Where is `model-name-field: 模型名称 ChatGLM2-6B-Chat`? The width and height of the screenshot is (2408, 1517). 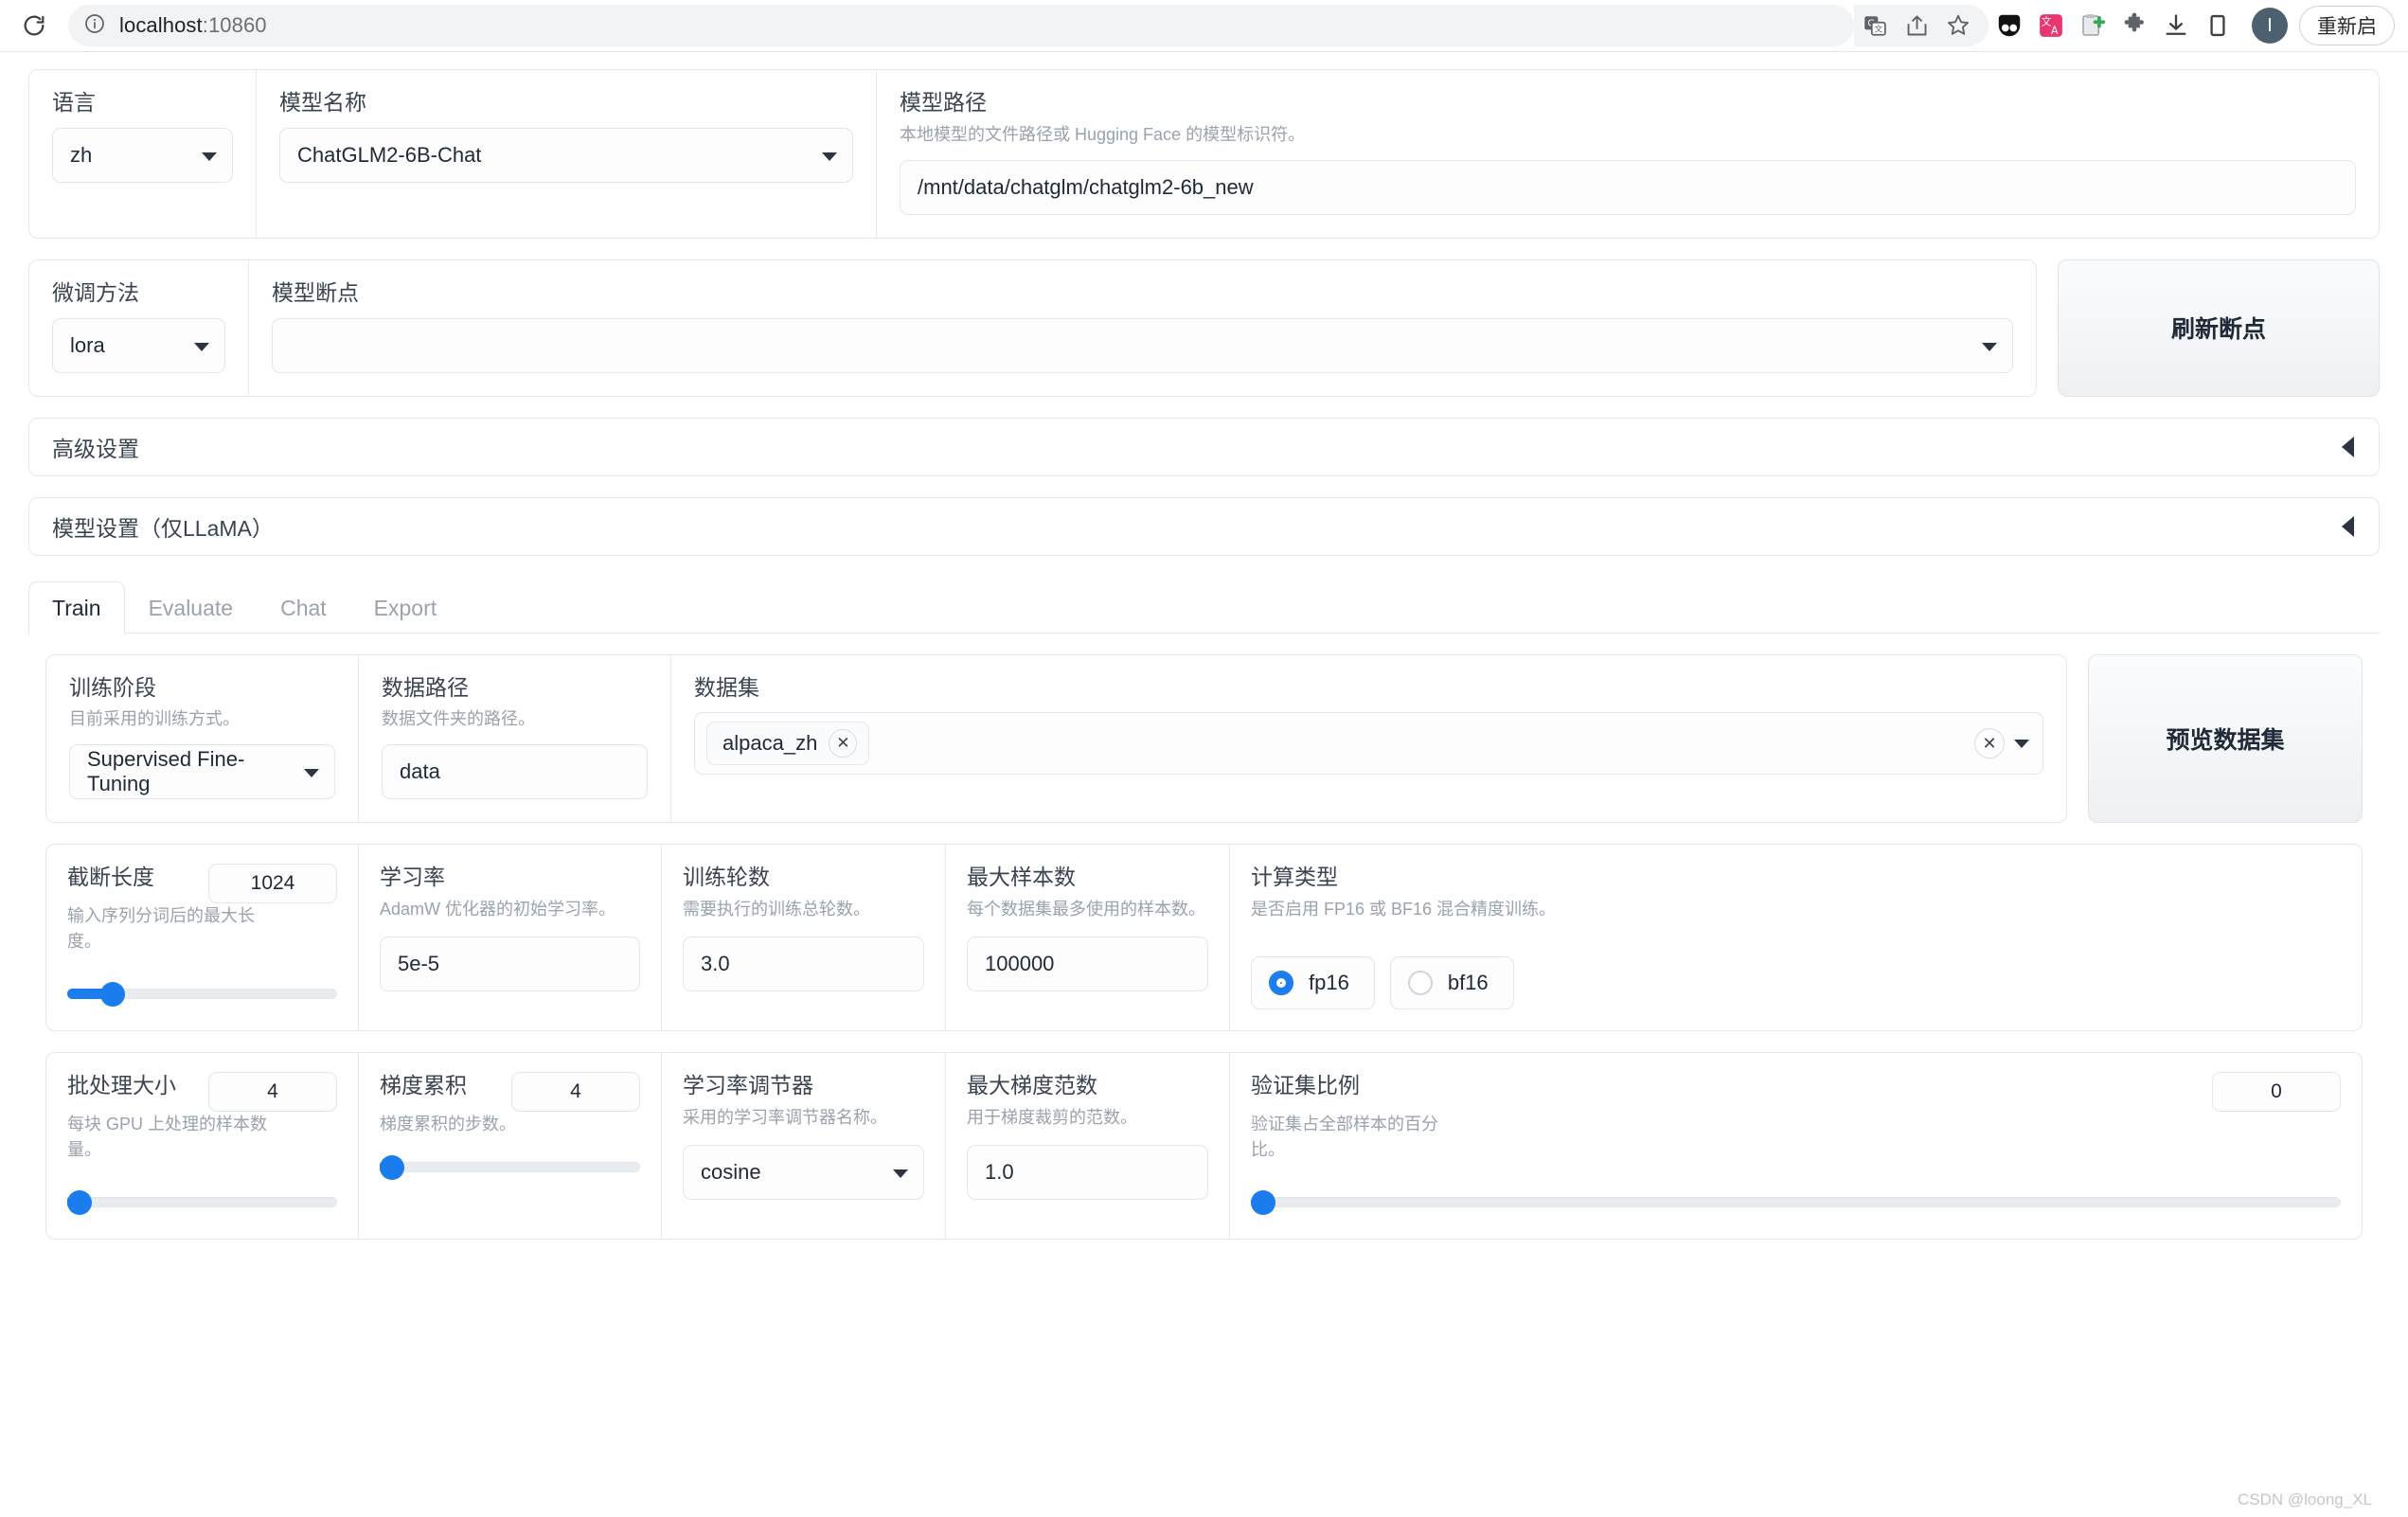 model-name-field: 模型名称 ChatGLM2-6B-Chat is located at coordinates (567, 154).